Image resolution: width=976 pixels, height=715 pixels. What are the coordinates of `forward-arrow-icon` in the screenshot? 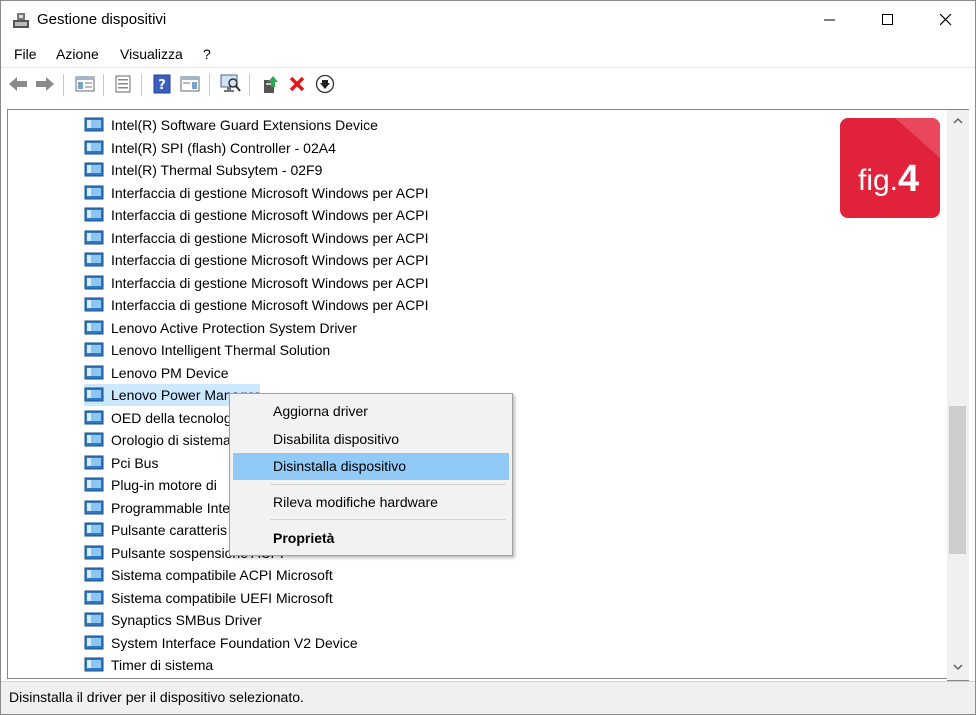 It's located at (45, 84).